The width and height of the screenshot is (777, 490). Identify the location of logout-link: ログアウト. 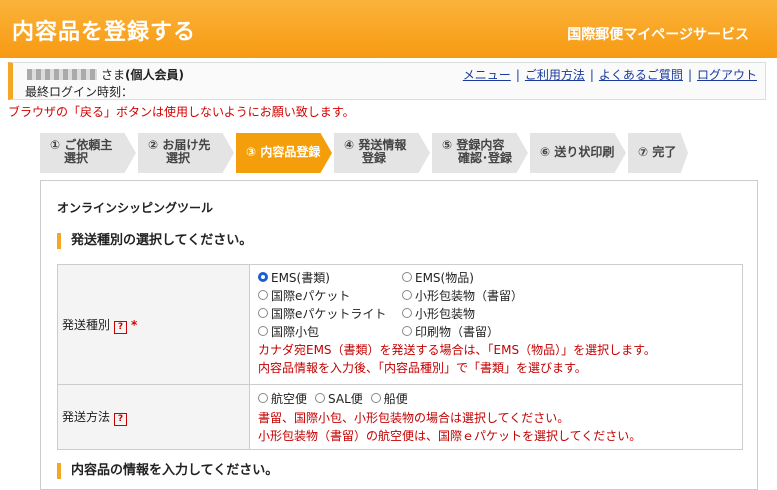
(727, 75).